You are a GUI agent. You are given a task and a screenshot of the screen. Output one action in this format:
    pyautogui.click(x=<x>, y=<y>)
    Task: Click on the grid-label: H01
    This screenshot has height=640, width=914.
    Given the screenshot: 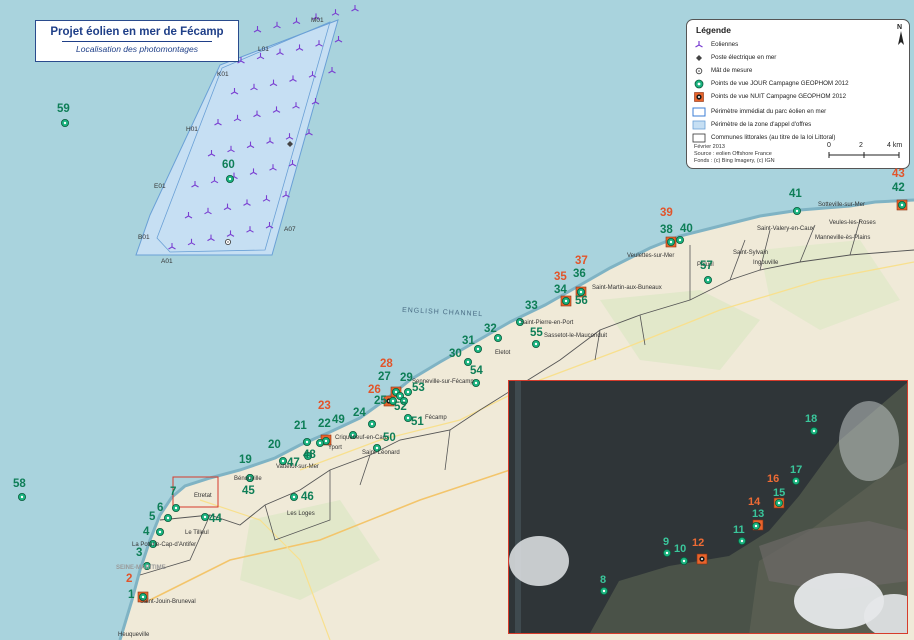 What is the action you would take?
    pyautogui.click(x=192, y=129)
    